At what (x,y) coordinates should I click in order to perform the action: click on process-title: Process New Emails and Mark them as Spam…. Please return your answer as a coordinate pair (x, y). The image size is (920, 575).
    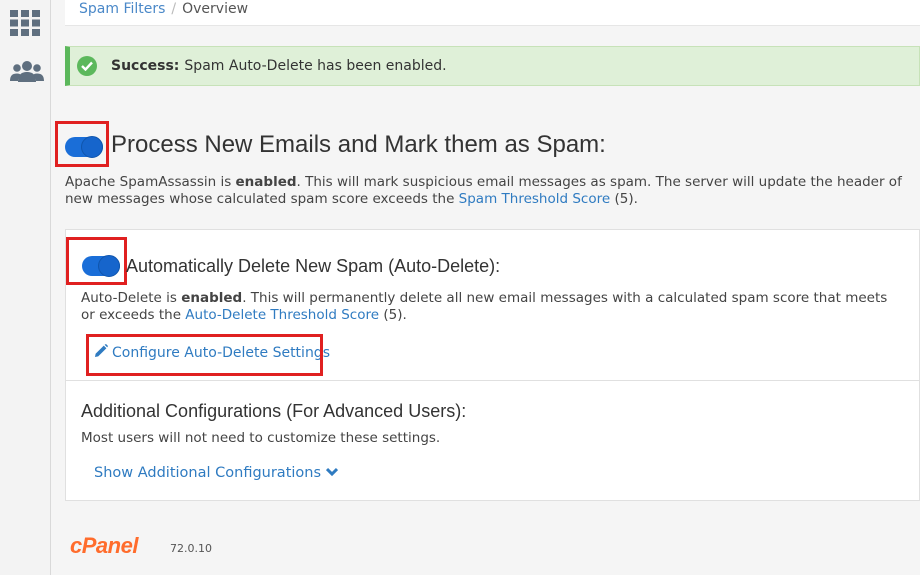
    Looking at the image, I should click on (358, 144).